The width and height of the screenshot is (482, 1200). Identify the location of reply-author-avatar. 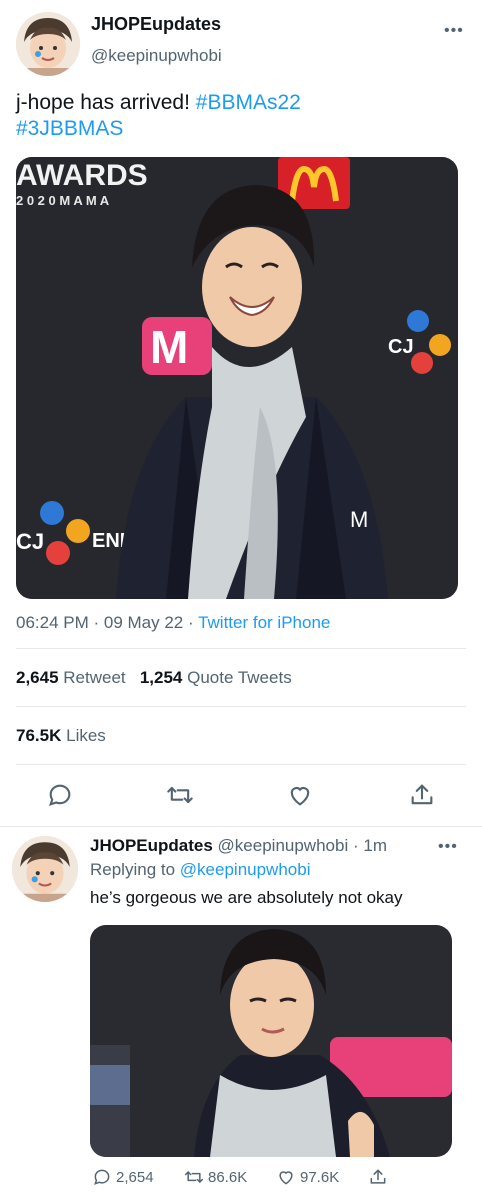
(45, 869).